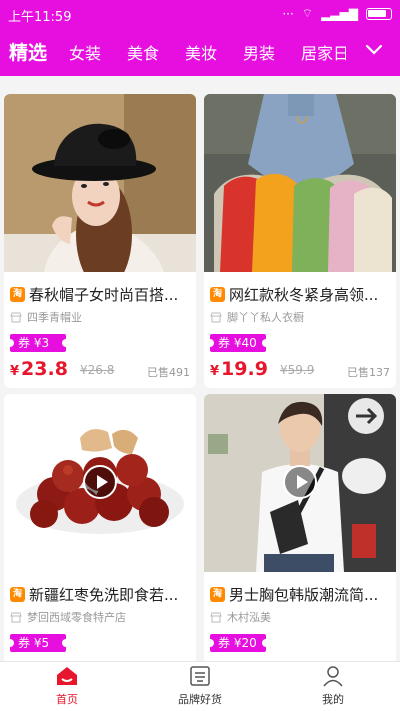  I want to click on shop-name: 木村泓美, so click(249, 617).